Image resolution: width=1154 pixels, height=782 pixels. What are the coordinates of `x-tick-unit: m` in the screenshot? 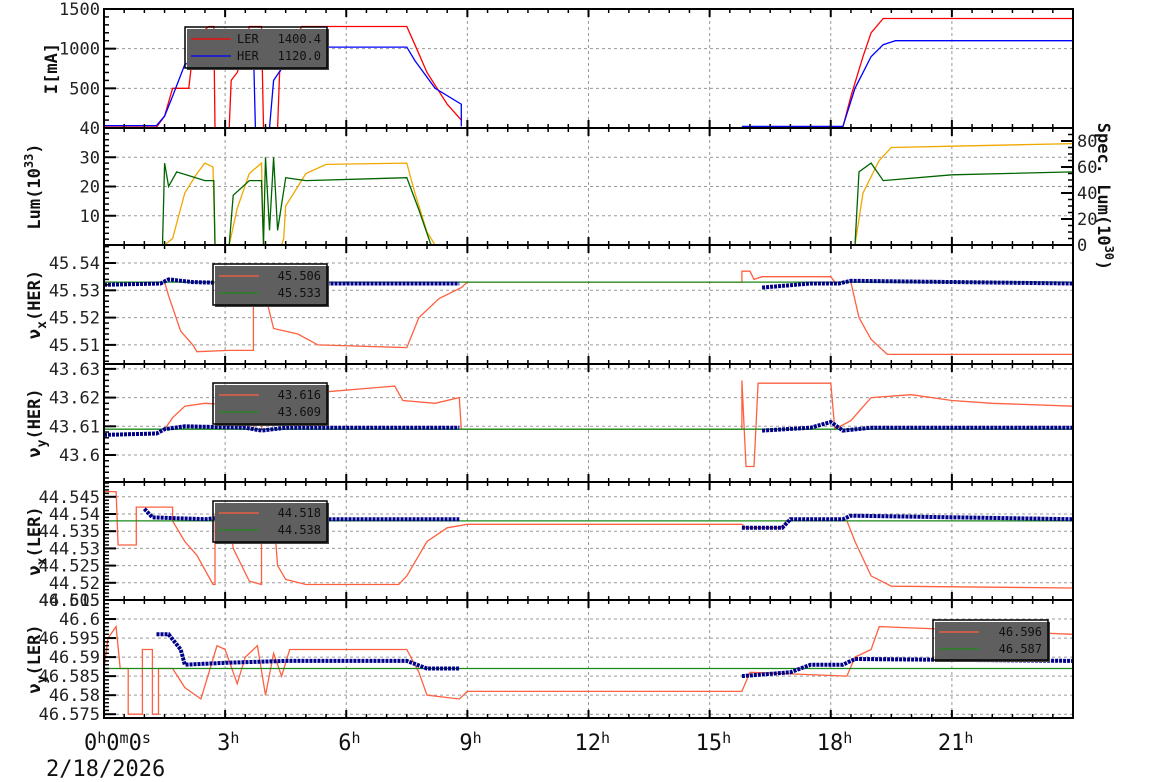 It's located at (124, 738).